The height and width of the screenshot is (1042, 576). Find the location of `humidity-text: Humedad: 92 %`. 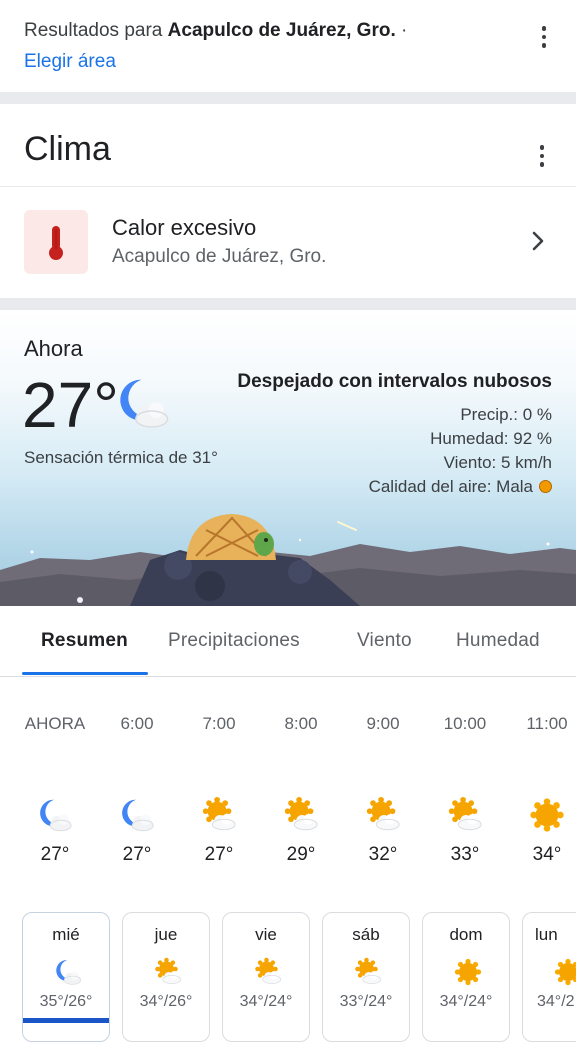

humidity-text: Humedad: 92 % is located at coordinates (491, 438).